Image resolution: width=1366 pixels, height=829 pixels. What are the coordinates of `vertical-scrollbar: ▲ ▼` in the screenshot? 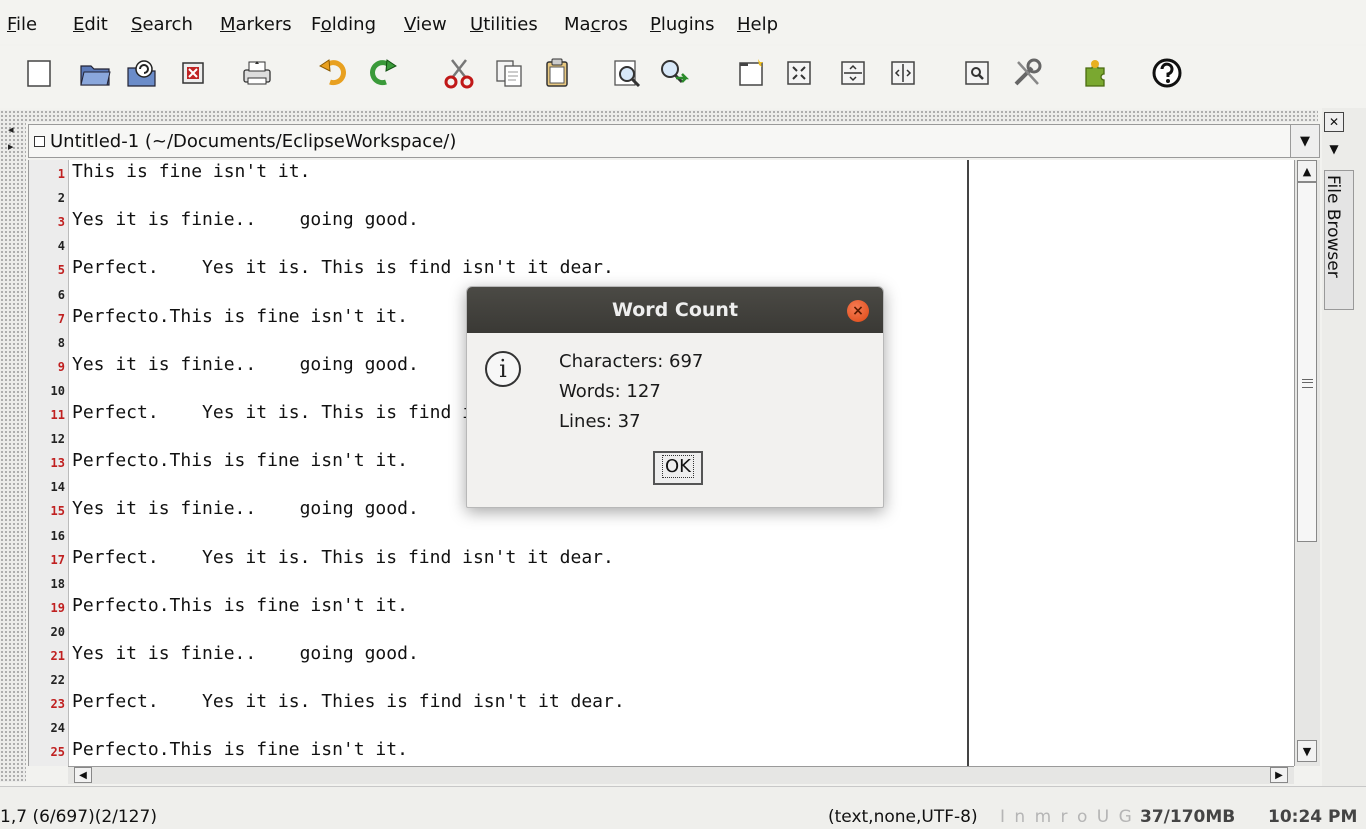 It's located at (1307, 463).